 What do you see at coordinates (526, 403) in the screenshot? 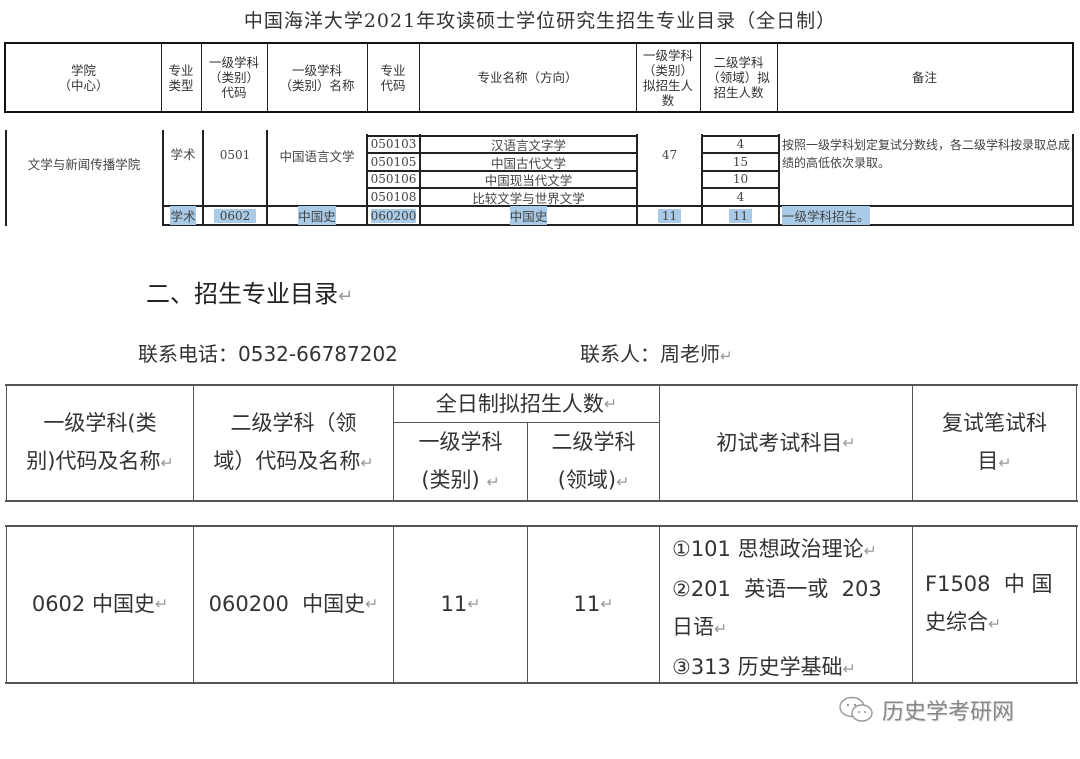
I see `header-quota-group: 全日制拟招生人数 ↵` at bounding box center [526, 403].